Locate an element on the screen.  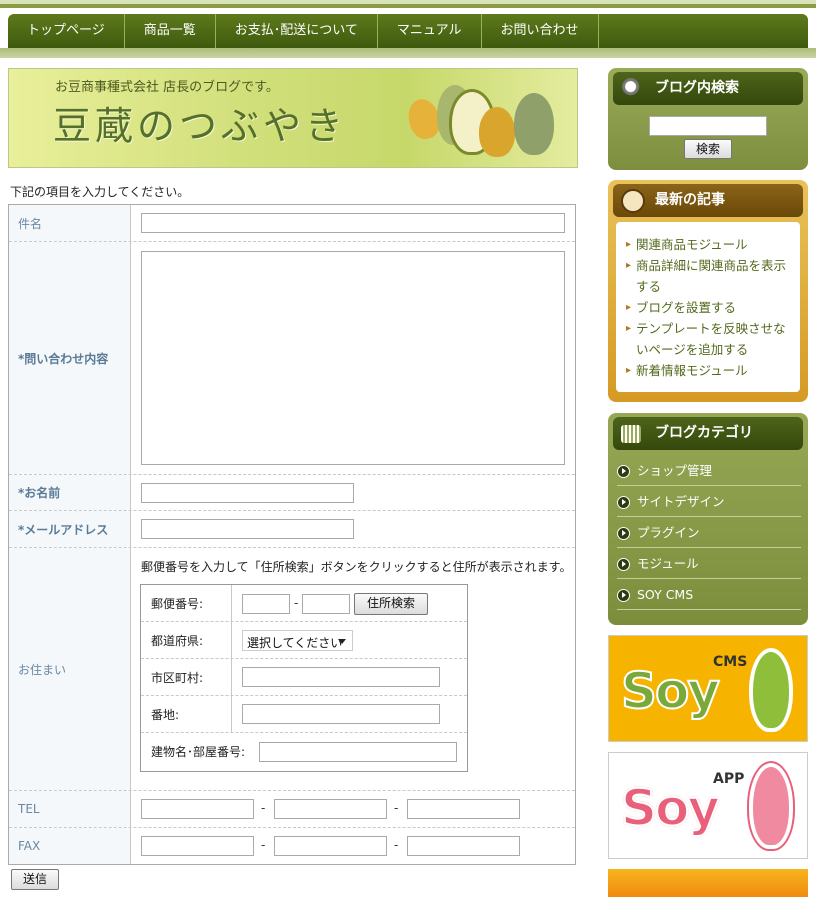
banner-title: 豆蔵のつぶやき is located at coordinates (200, 126).